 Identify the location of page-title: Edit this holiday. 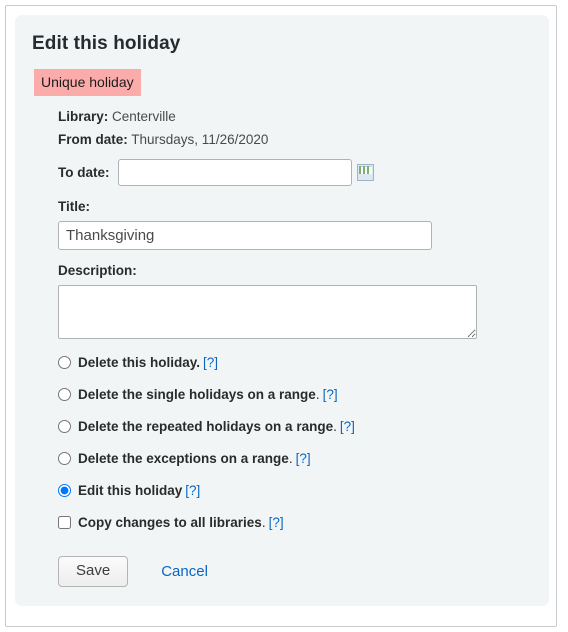
(106, 43).